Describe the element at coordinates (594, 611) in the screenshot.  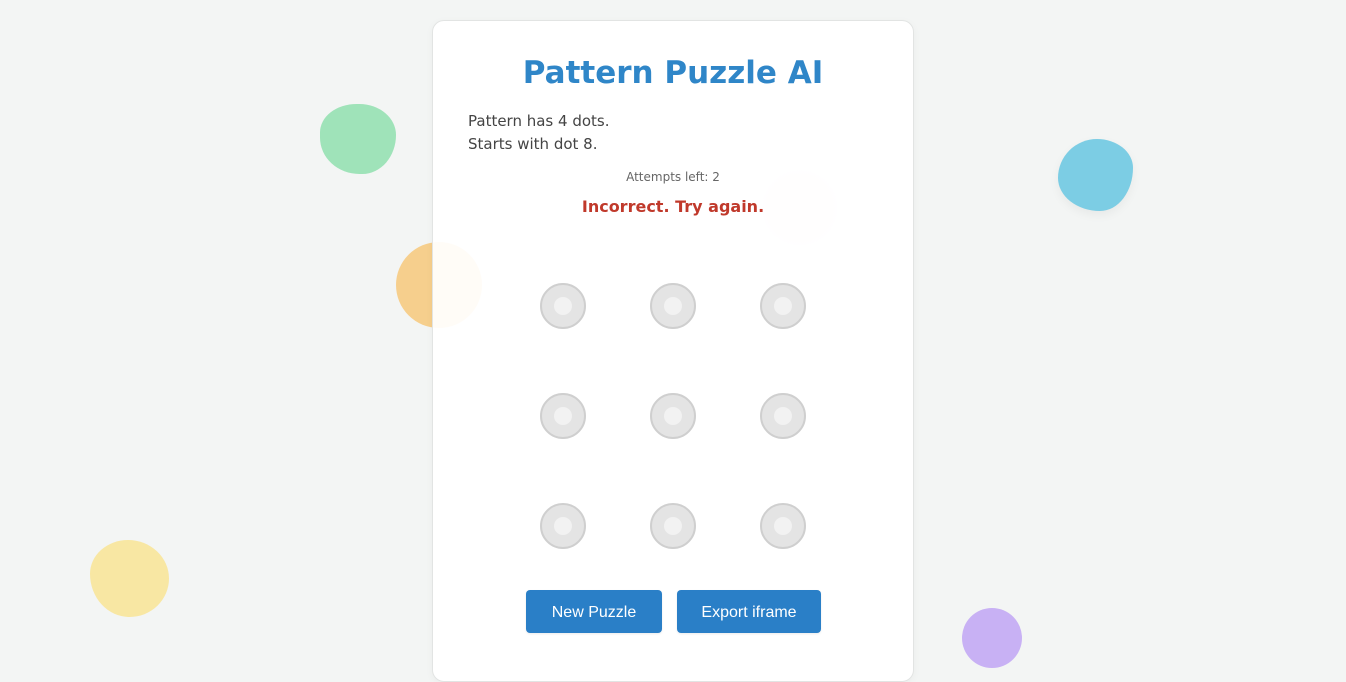
I see `new-puzzle-button: New Puzzle` at that location.